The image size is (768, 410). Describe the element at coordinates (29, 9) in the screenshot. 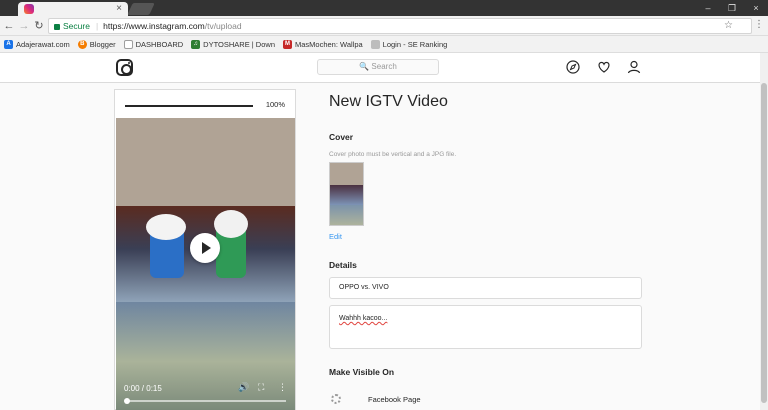

I see `instagram-favicon-icon` at that location.